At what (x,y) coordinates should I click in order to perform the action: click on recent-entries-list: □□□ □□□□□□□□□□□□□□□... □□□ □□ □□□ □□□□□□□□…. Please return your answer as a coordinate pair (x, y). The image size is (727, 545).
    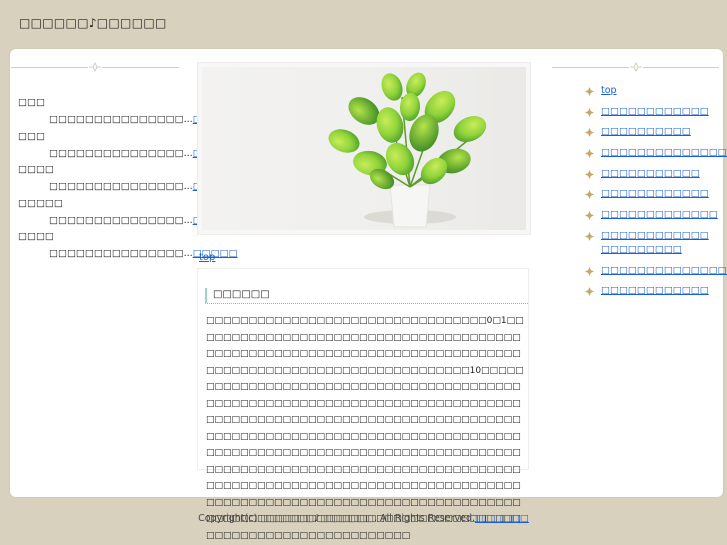
    Looking at the image, I should click on (128, 179).